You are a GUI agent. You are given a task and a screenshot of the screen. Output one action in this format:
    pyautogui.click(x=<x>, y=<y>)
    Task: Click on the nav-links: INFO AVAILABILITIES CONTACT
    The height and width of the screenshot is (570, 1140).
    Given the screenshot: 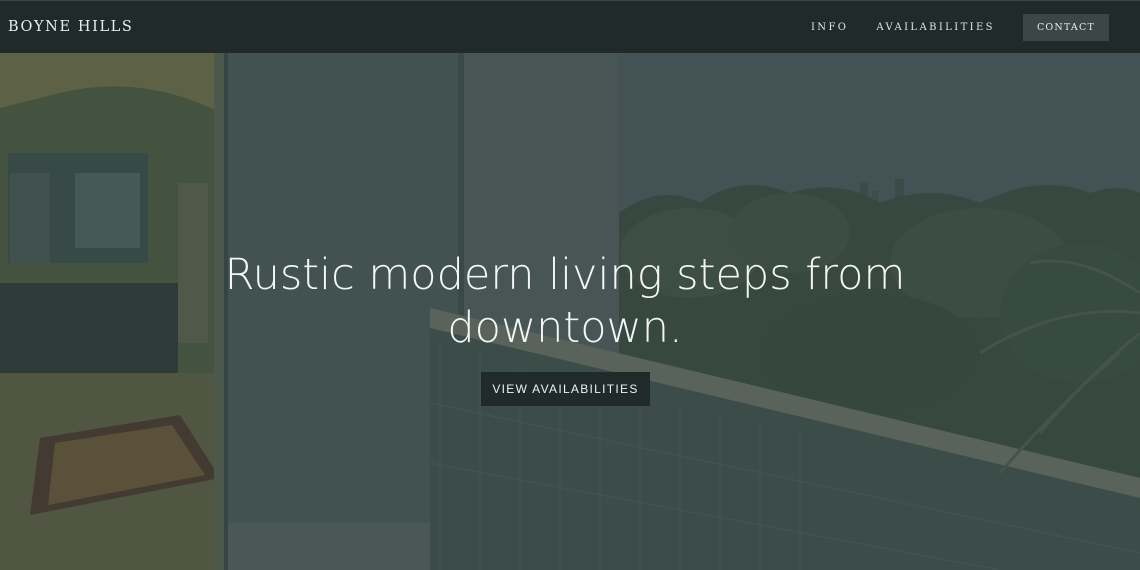 What is the action you would take?
    pyautogui.click(x=946, y=27)
    